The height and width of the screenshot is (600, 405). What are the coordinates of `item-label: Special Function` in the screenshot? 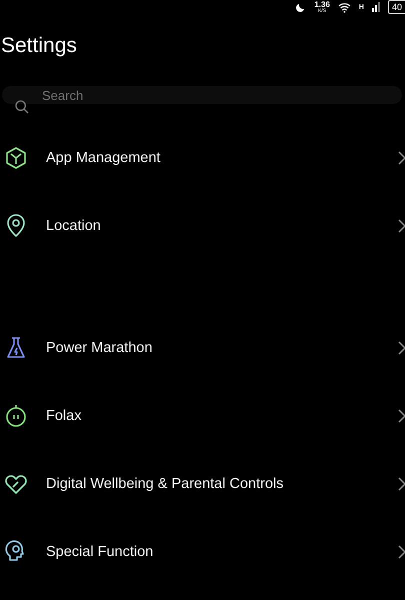 It's located at (100, 552).